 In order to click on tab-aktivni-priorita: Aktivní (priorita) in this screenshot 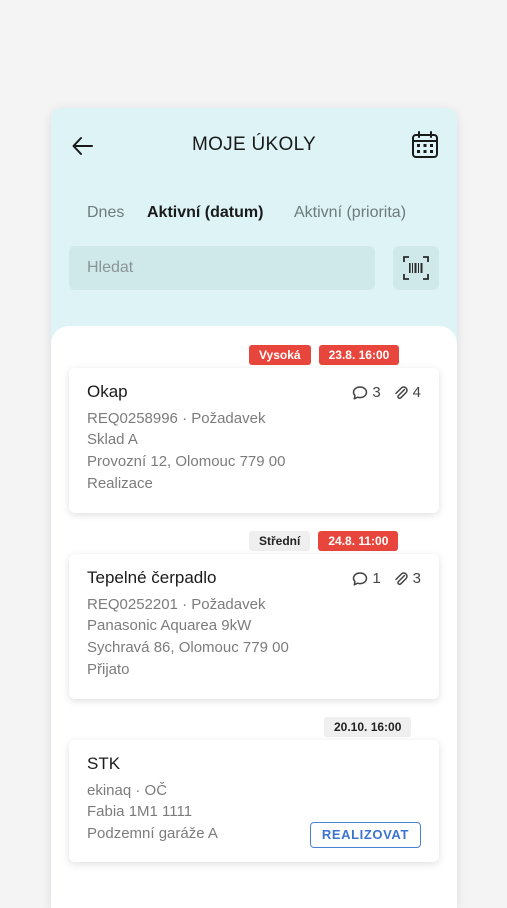, I will do `click(350, 213)`.